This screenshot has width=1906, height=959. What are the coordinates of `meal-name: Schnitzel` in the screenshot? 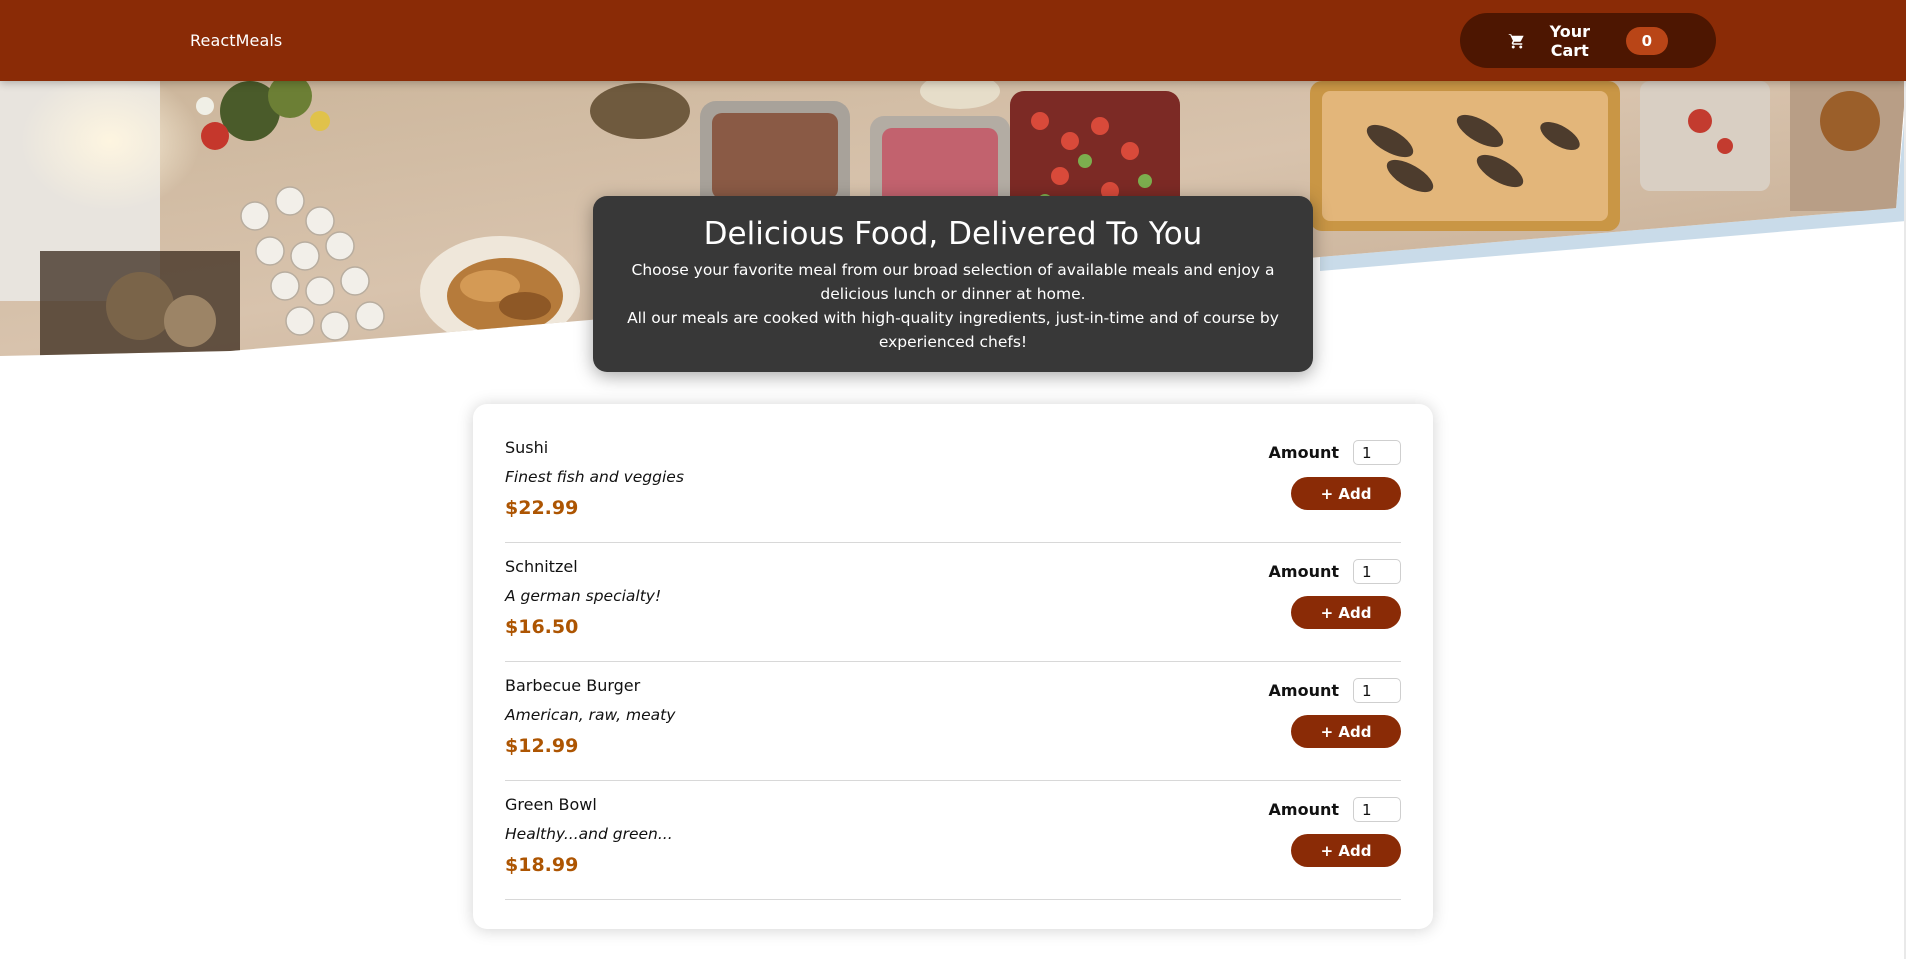 It's located at (541, 566).